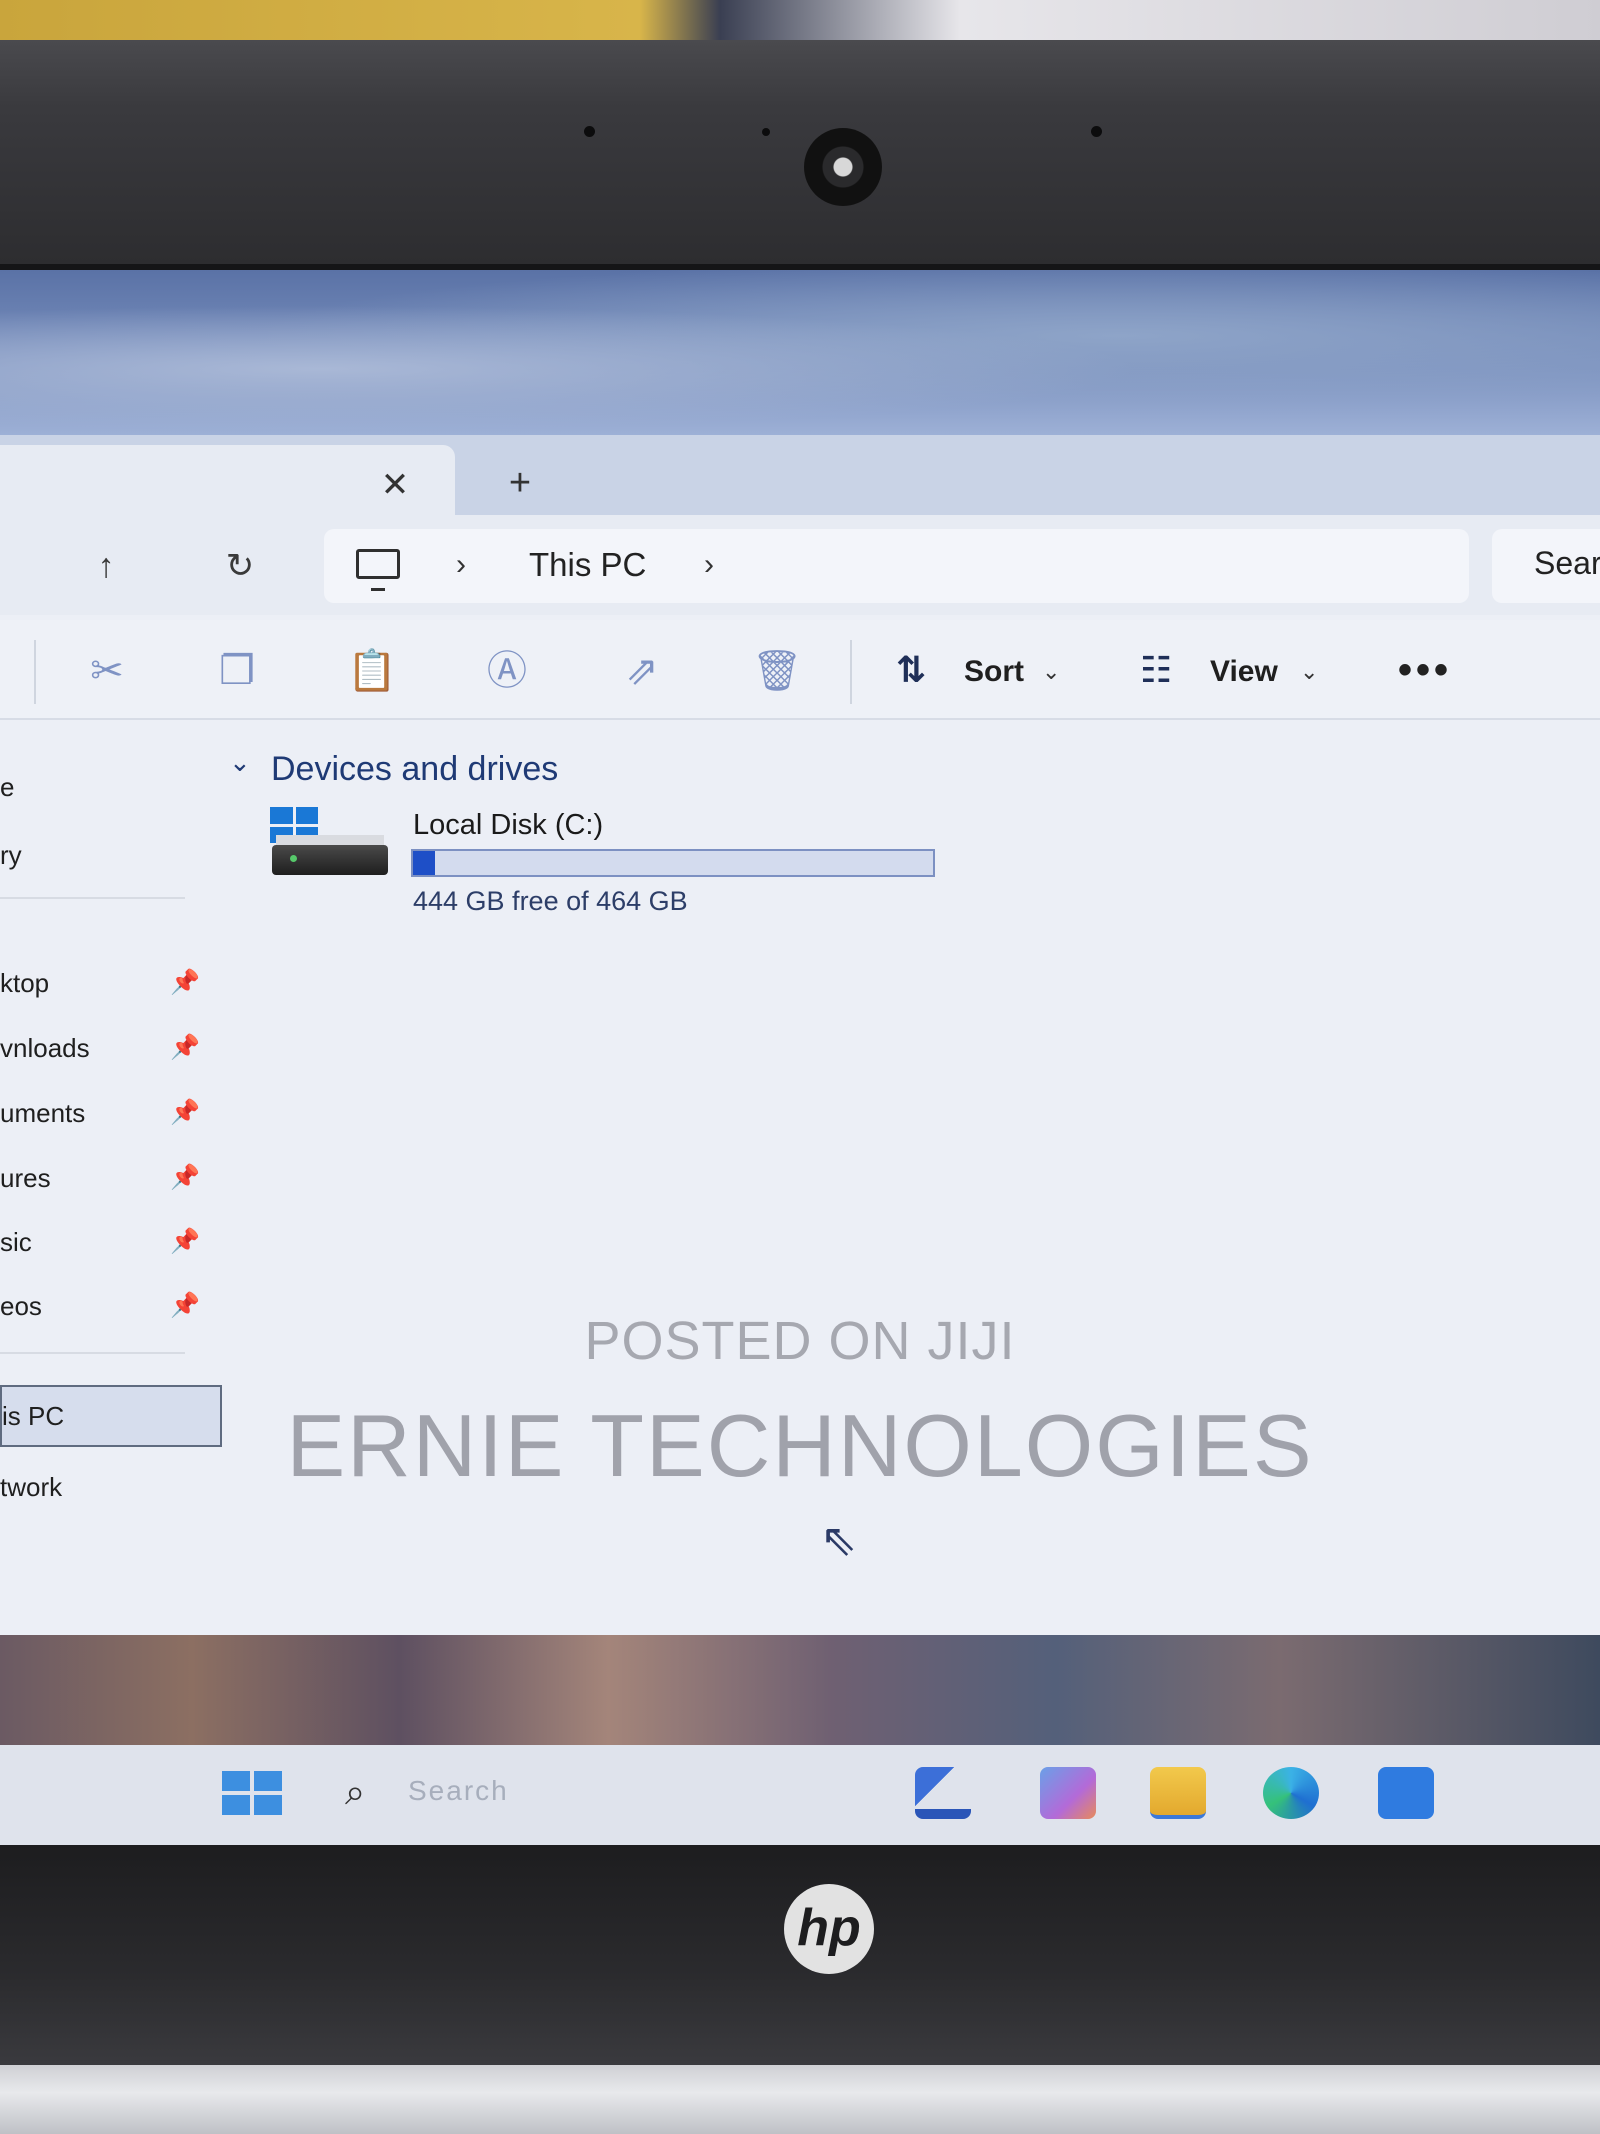  I want to click on delete-icon: 🗑, so click(777, 671).